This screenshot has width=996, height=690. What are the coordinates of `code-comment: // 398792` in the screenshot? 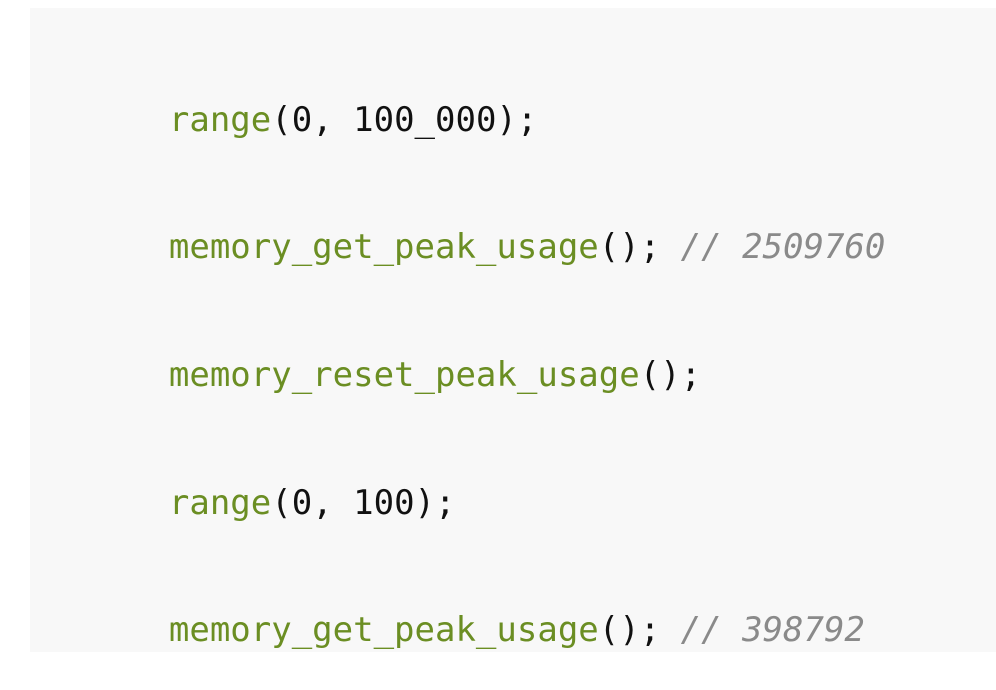 It's located at (772, 630).